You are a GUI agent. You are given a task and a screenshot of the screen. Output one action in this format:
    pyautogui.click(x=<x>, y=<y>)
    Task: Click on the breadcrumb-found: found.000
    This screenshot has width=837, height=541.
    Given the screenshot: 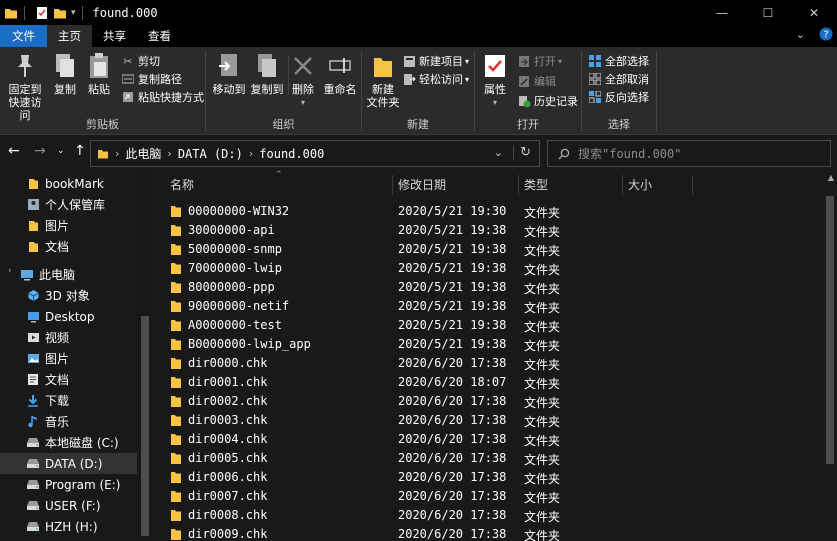 What is the action you would take?
    pyautogui.click(x=291, y=154)
    